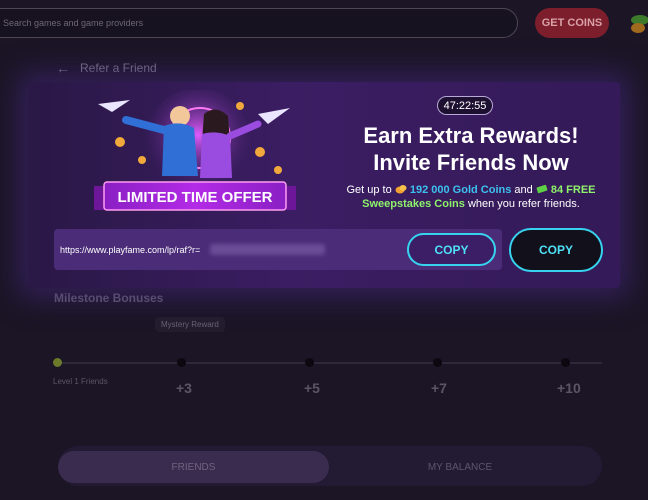 This screenshot has height=500, width=648. I want to click on get-coins-button: GET COINS, so click(572, 23).